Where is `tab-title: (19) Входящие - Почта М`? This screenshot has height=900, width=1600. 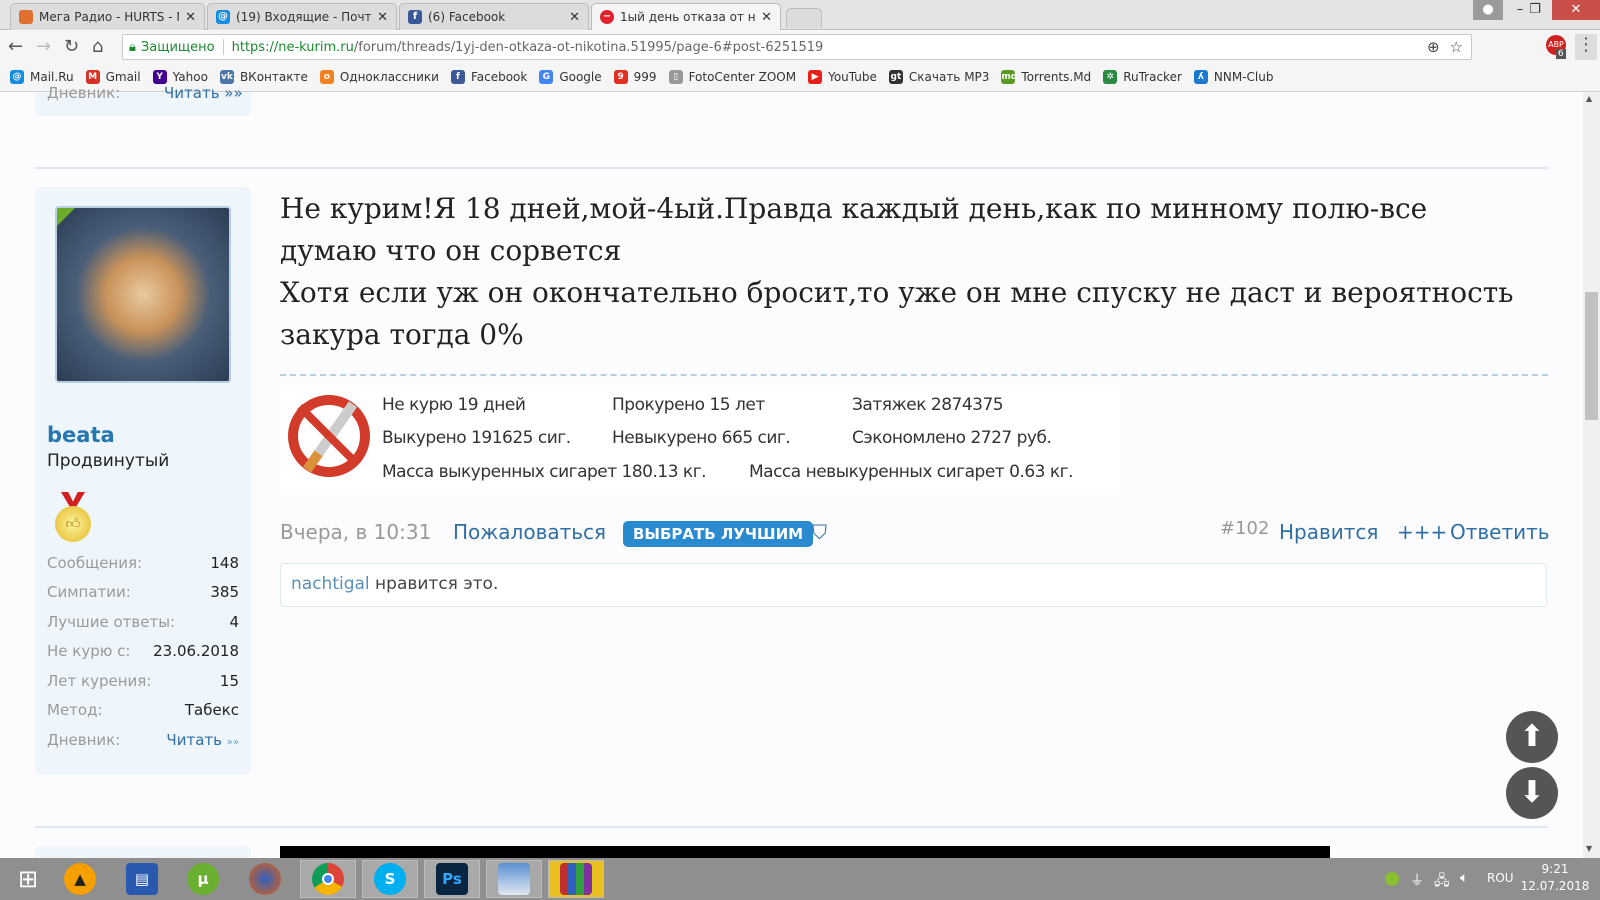
tab-title: (19) Входящие - Почта М is located at coordinates (304, 17).